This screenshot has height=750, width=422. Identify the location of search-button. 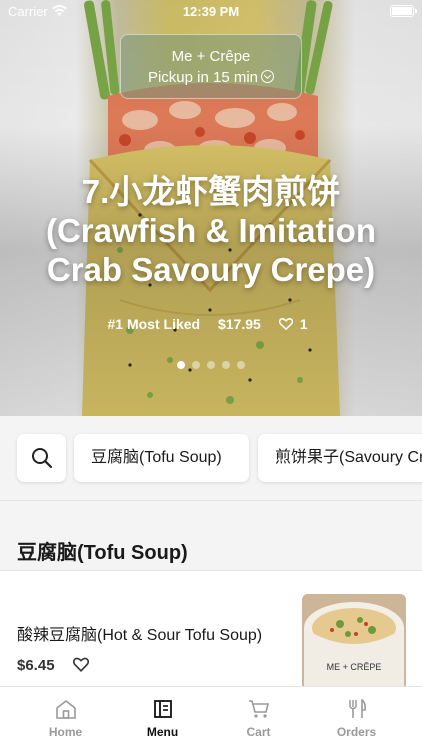
(41, 458).